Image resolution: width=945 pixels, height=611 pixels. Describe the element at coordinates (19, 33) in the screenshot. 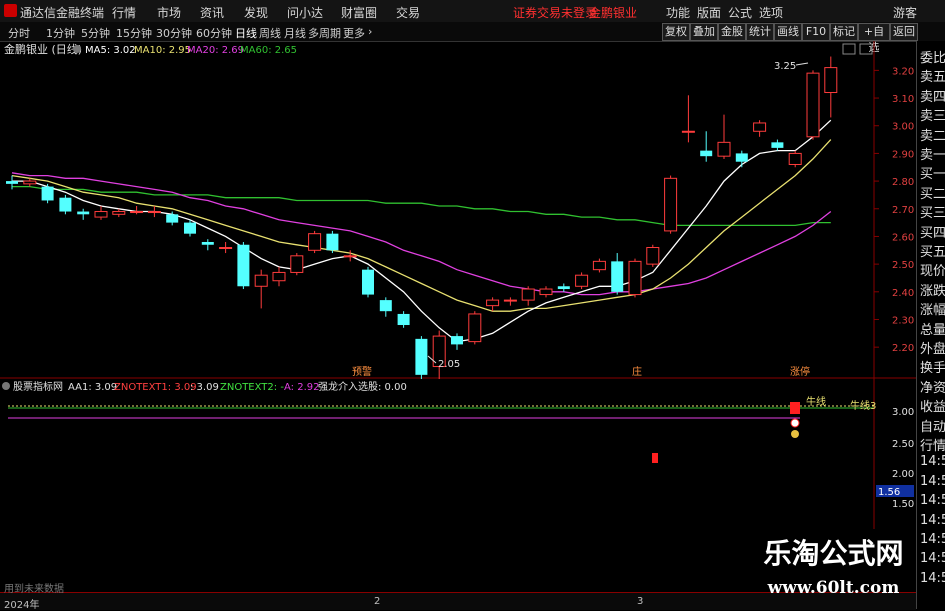

I see `period-tab-timeshare: 分时` at that location.